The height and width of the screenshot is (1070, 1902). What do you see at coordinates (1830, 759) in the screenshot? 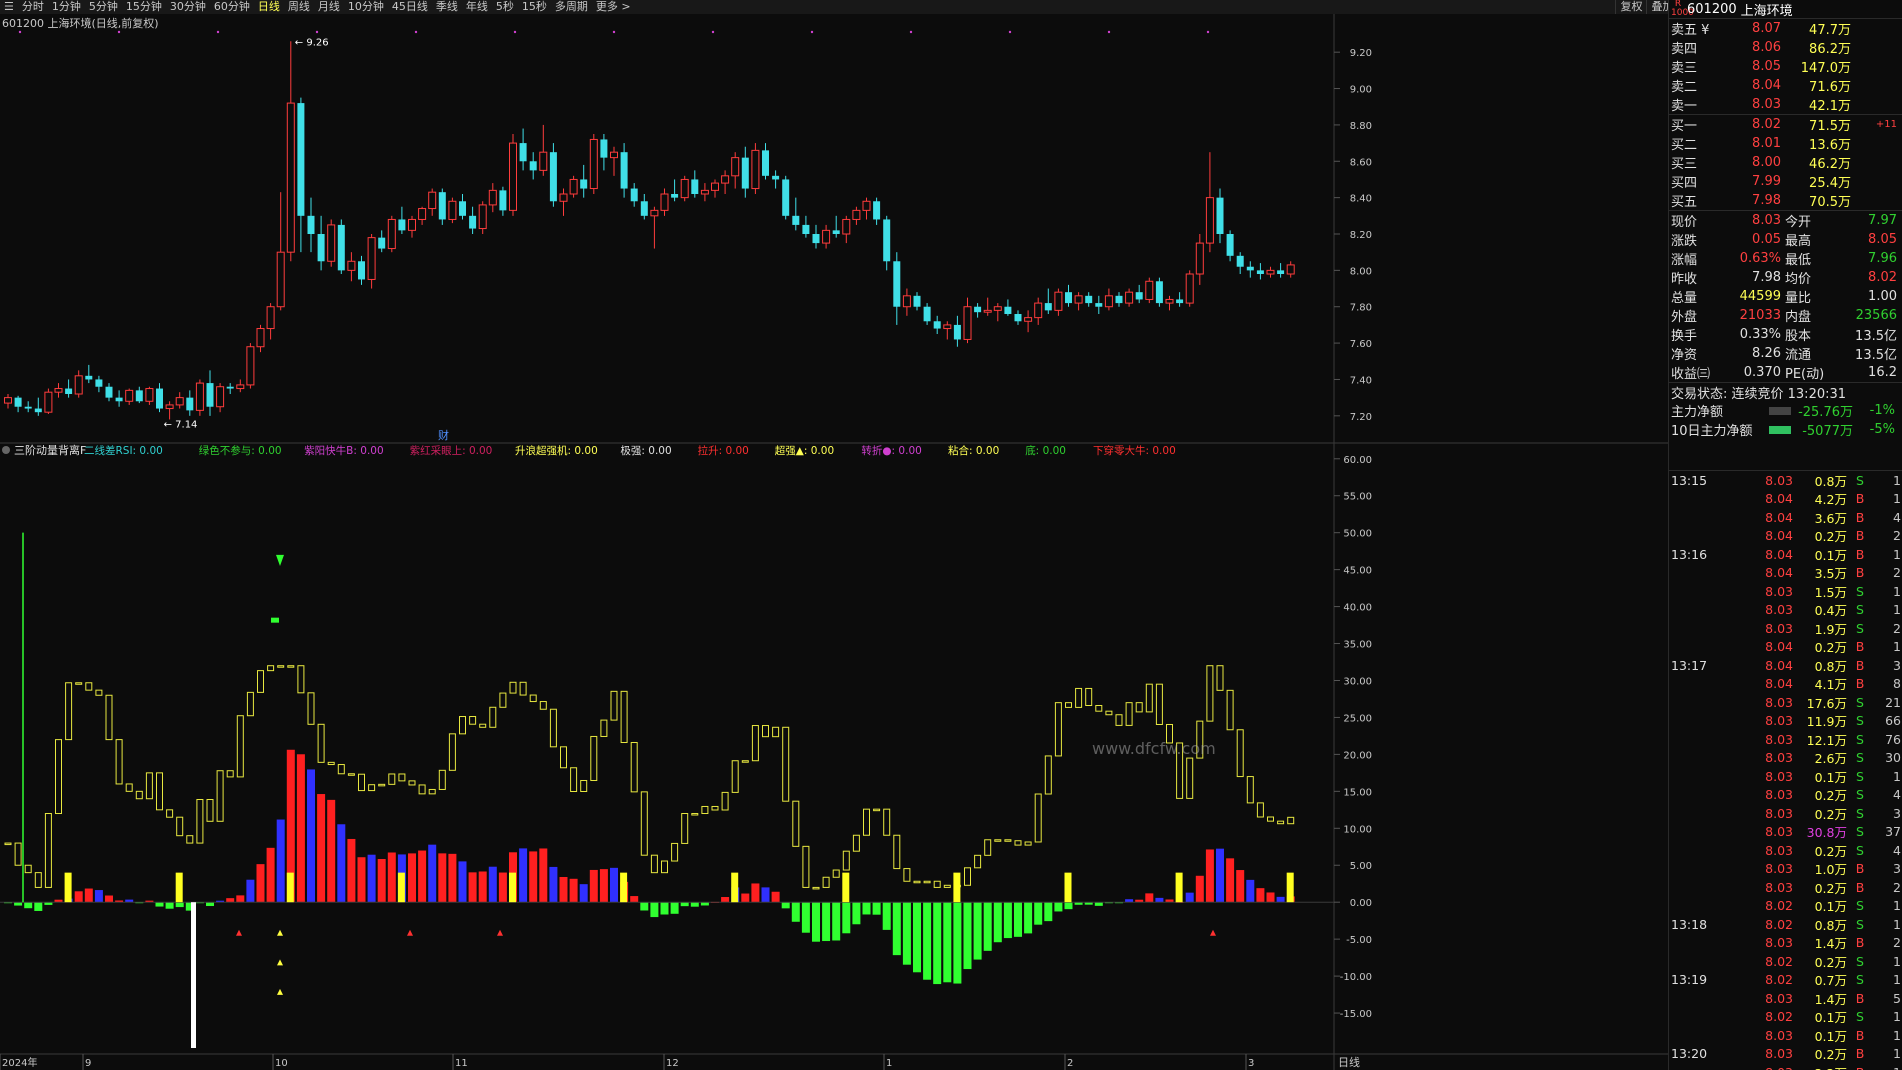
I see `tick-volume: 2.6万` at bounding box center [1830, 759].